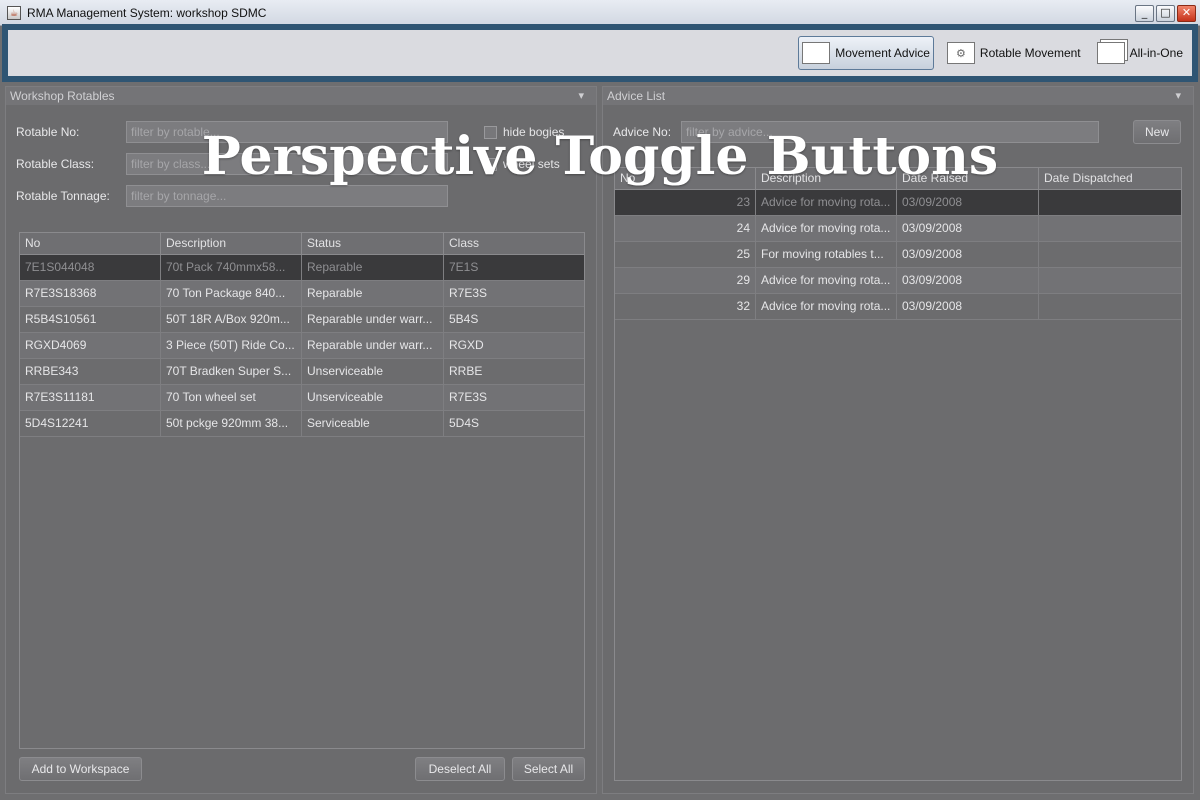  What do you see at coordinates (960, 53) in the screenshot?
I see `gear-icon: ⚙` at bounding box center [960, 53].